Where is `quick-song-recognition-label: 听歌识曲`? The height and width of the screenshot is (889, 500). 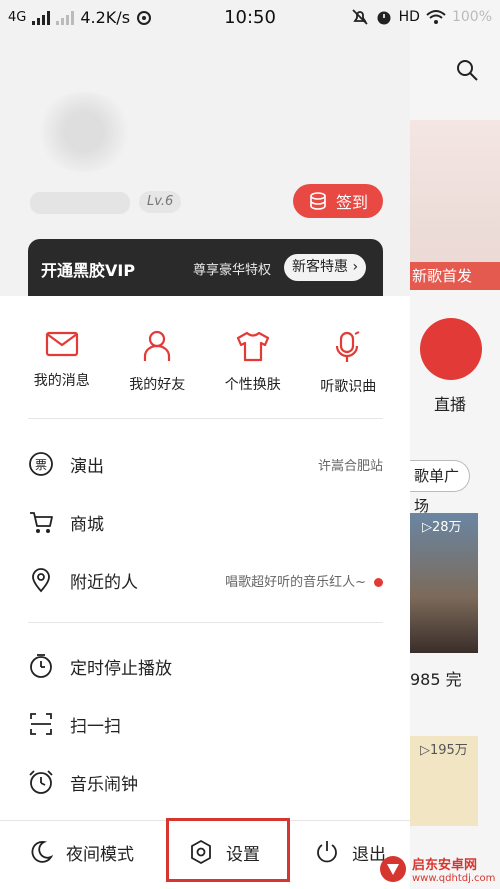
quick-song-recognition-label: 听歌识曲 is located at coordinates (348, 387).